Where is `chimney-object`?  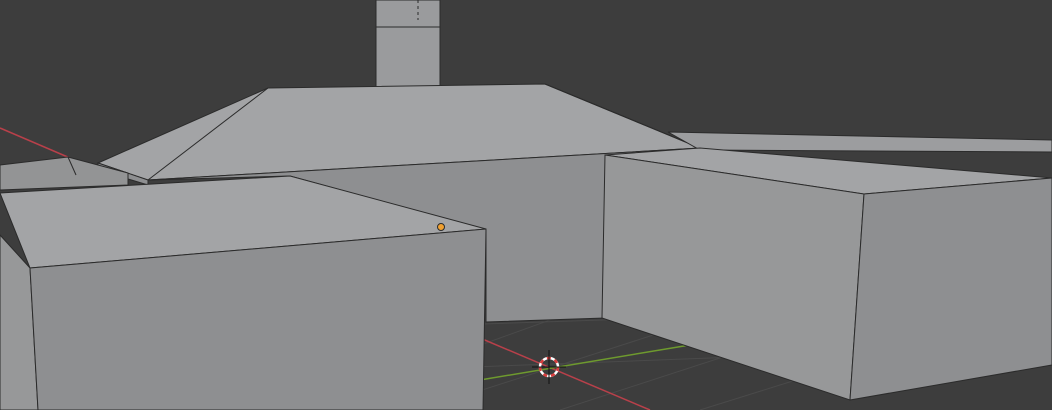 chimney-object is located at coordinates (408, 44).